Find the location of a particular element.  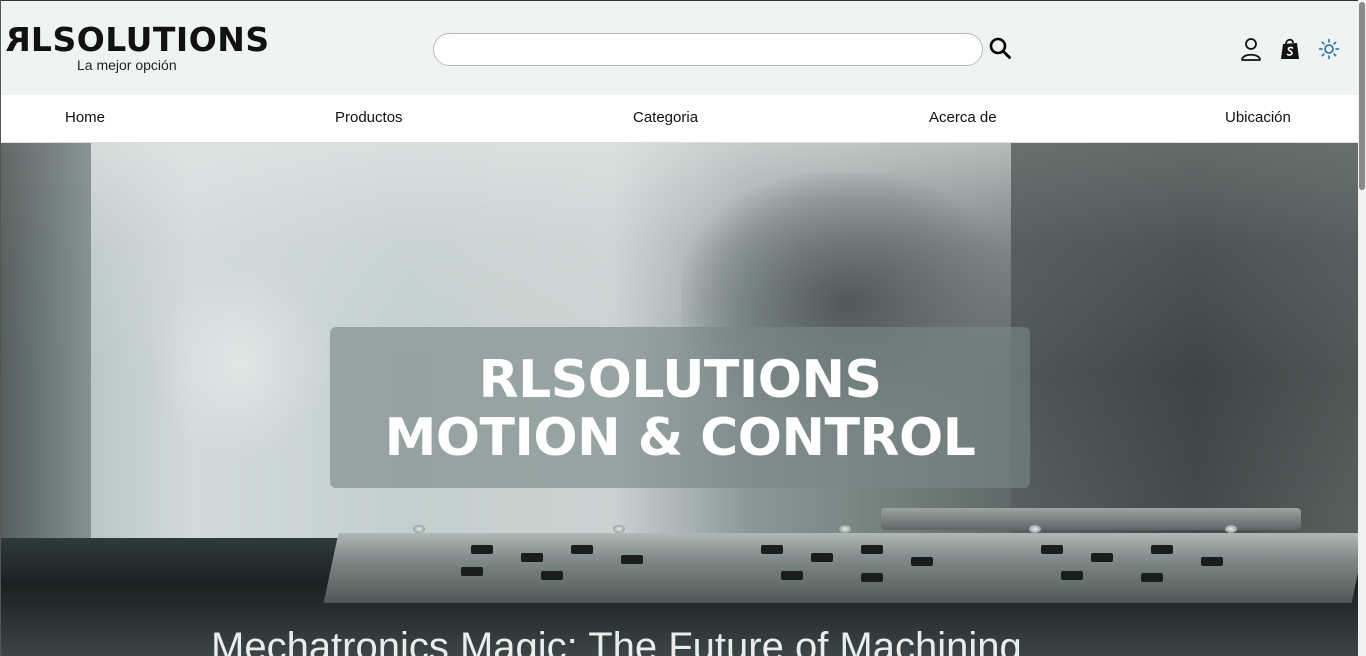

hero-title: RLSOLUTIONS MOTION & CONTROL is located at coordinates (680, 409).